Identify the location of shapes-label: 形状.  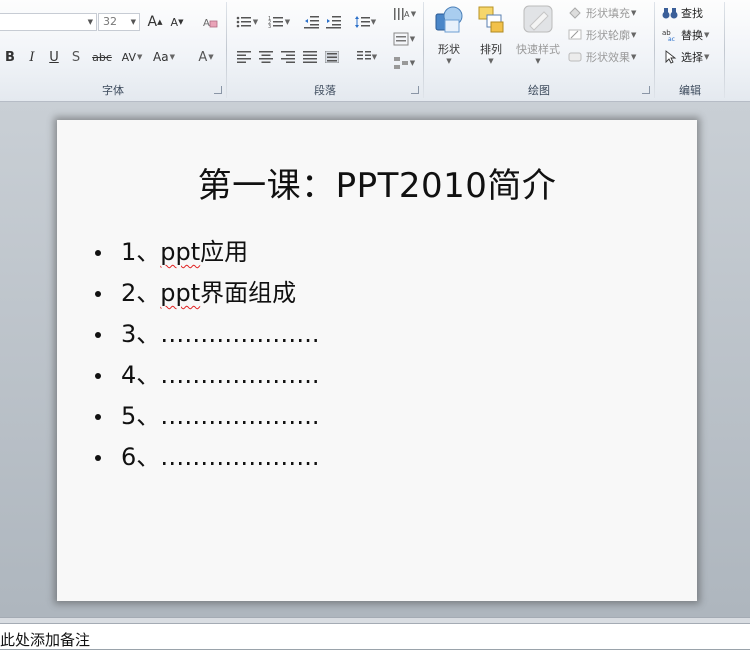
(449, 49).